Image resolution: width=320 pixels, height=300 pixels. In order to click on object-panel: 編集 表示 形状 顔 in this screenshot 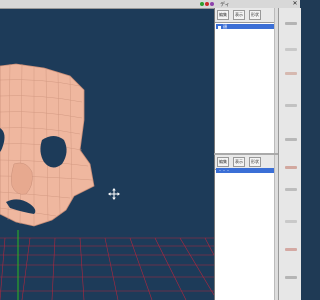, I will do `click(246, 80)`.